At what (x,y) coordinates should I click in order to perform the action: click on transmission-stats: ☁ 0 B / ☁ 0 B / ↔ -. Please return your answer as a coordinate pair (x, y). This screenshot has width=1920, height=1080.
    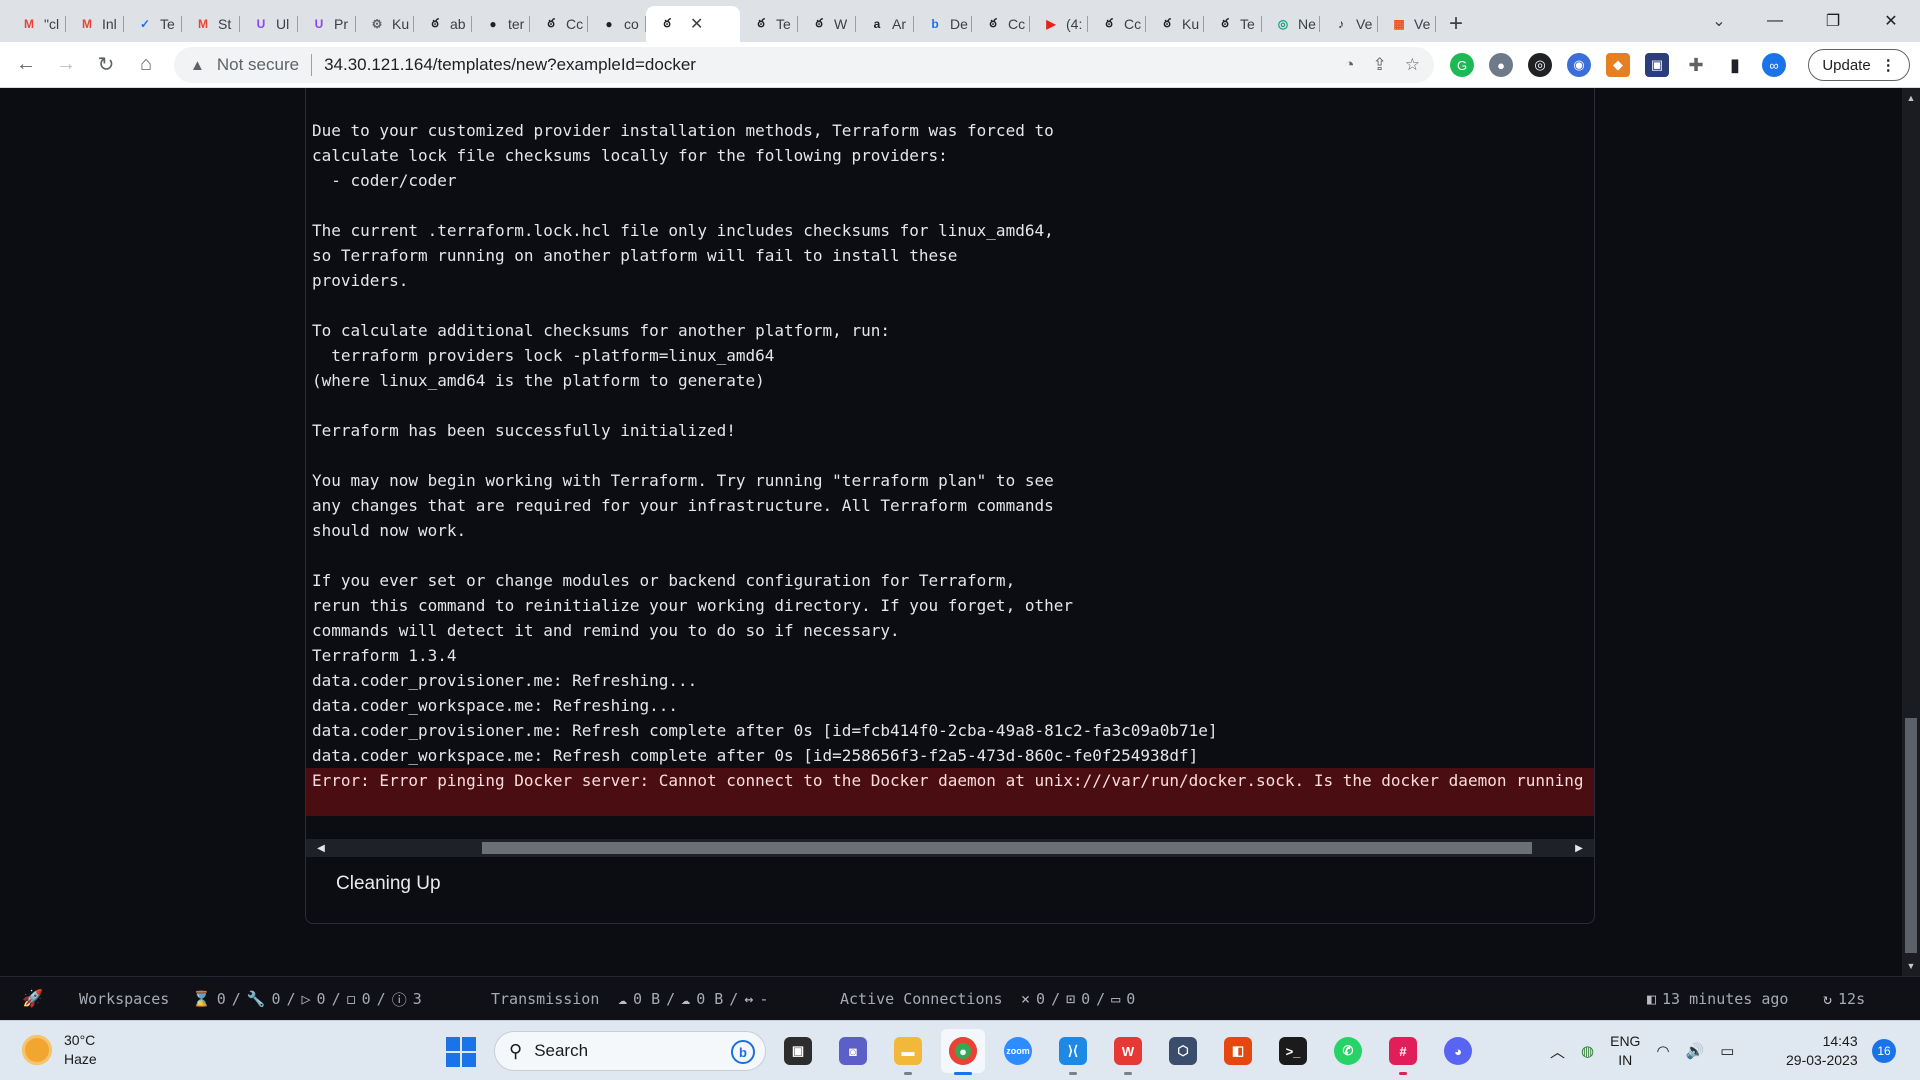
    Looking at the image, I should click on (693, 999).